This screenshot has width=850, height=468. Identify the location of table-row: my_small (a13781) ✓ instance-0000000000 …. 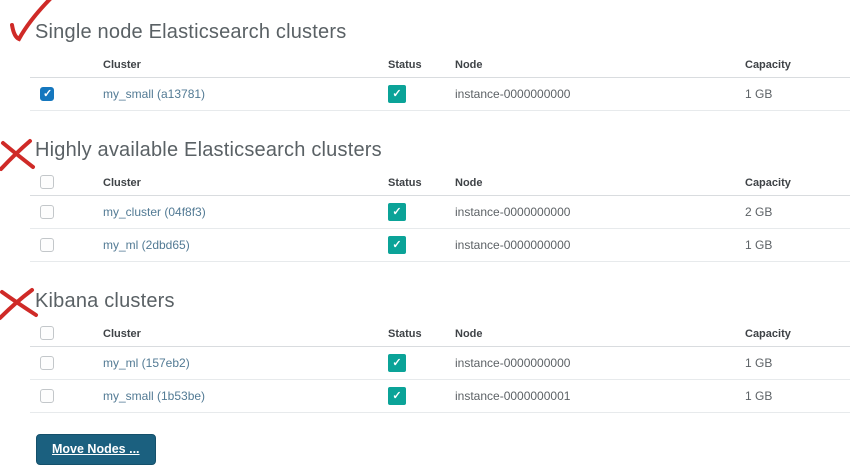
(440, 94).